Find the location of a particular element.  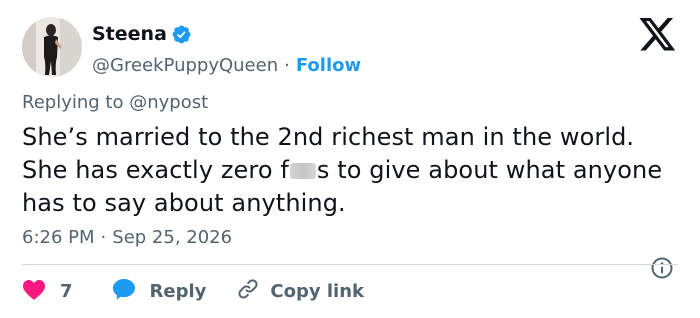

copy-link-button: Copy link is located at coordinates (300, 291).